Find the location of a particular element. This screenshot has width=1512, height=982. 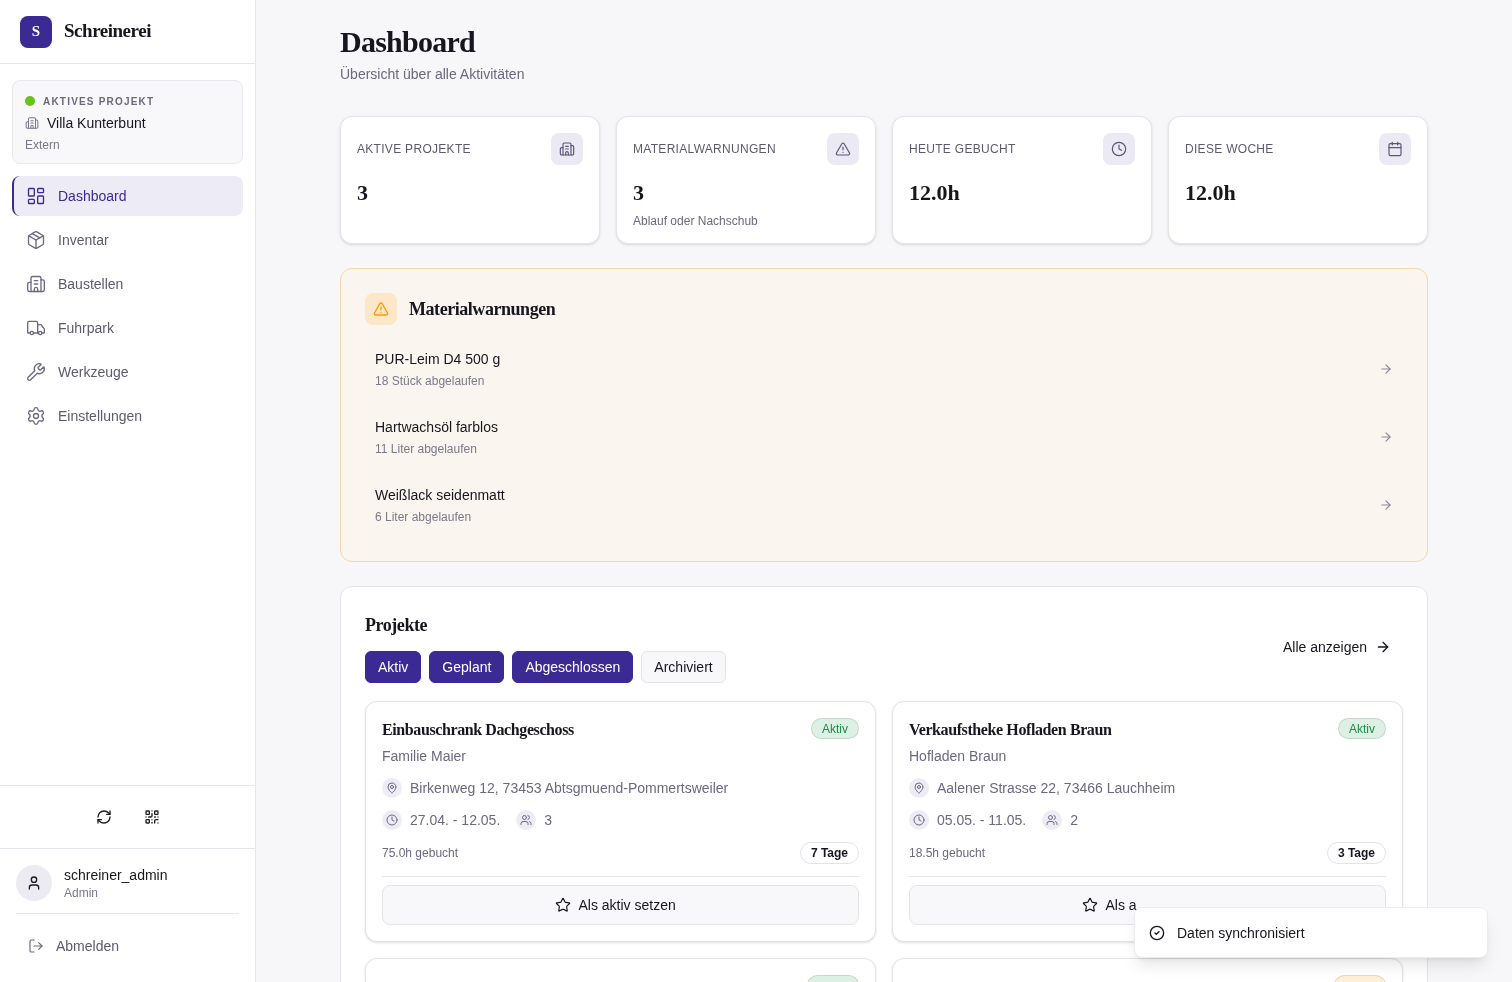

panel-title: Projekte is located at coordinates (397, 625).